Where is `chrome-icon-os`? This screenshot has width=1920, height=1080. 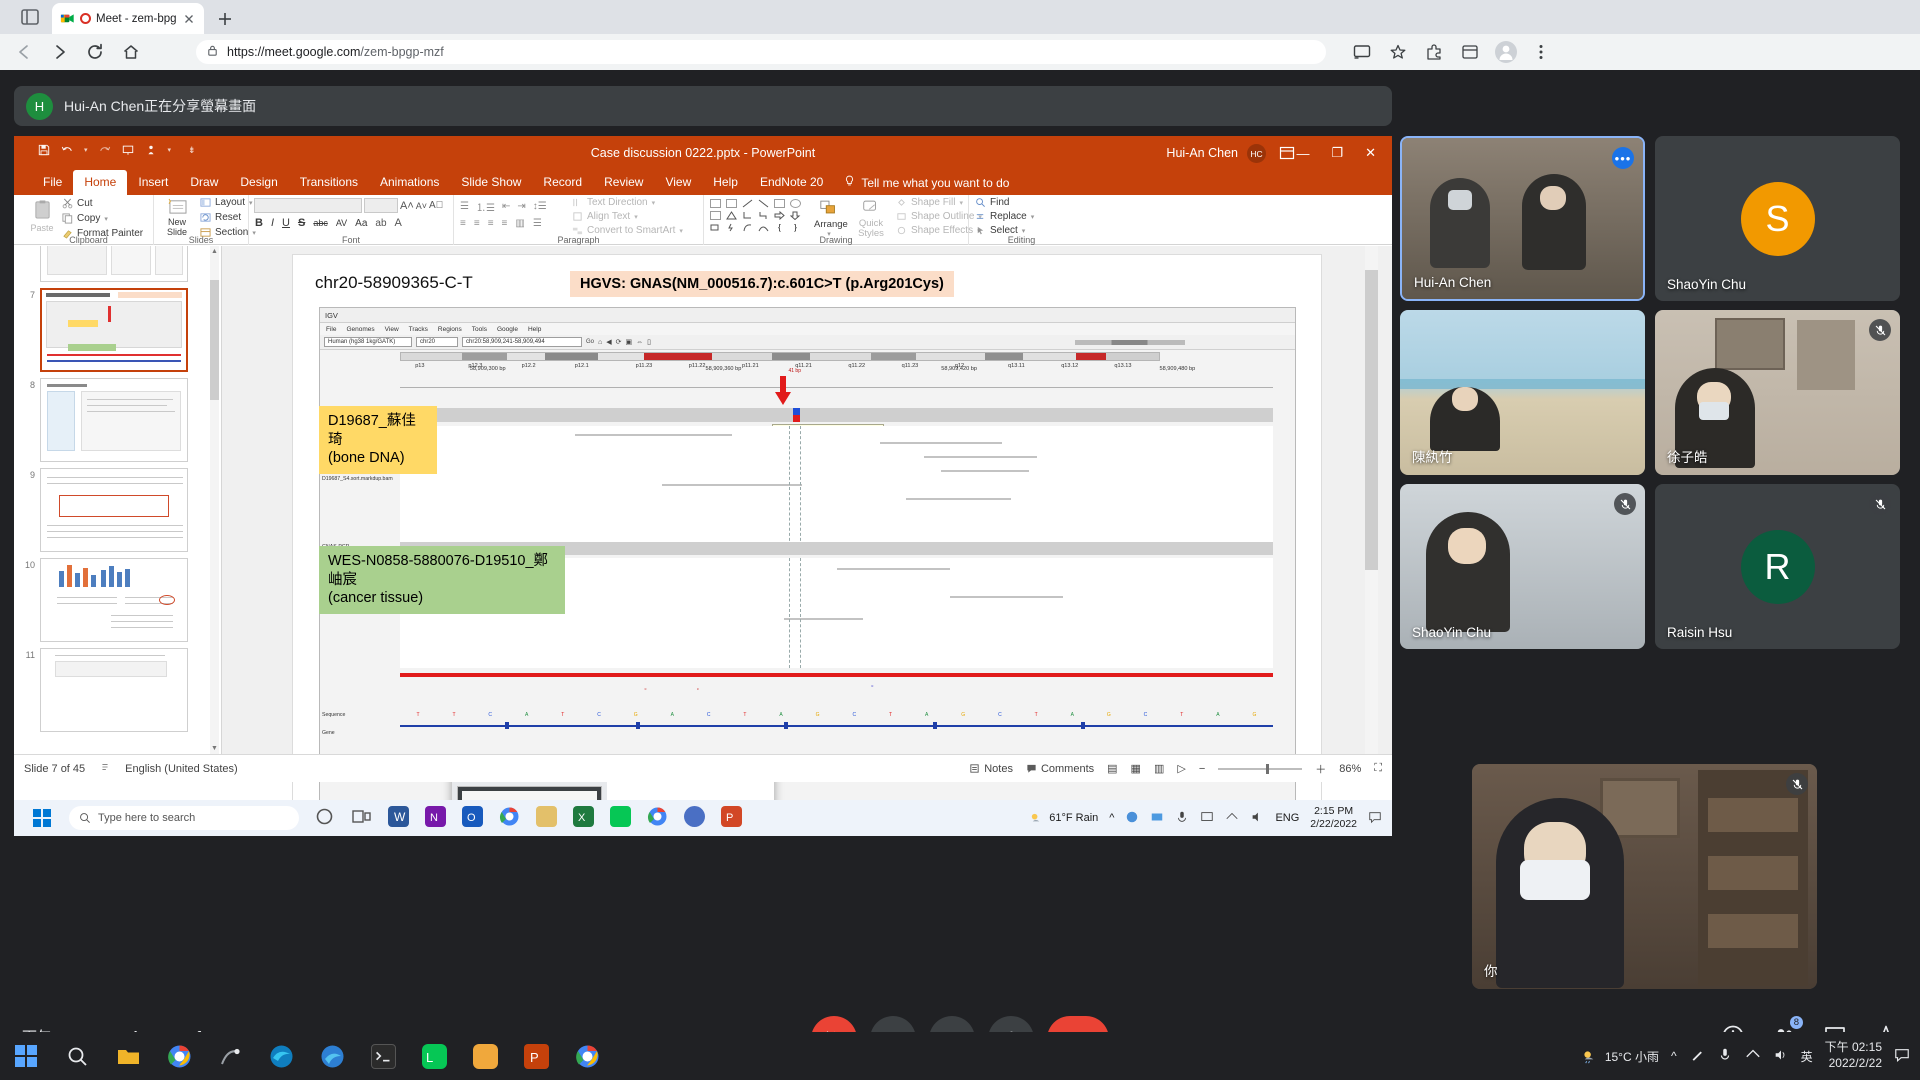
chrome-icon-os is located at coordinates (179, 1056).